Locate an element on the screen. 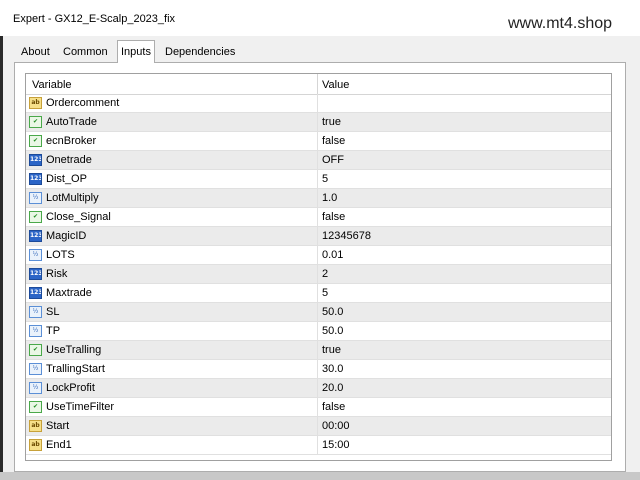 This screenshot has width=640, height=480. table-row: ✔ UseTralling true is located at coordinates (318, 350).